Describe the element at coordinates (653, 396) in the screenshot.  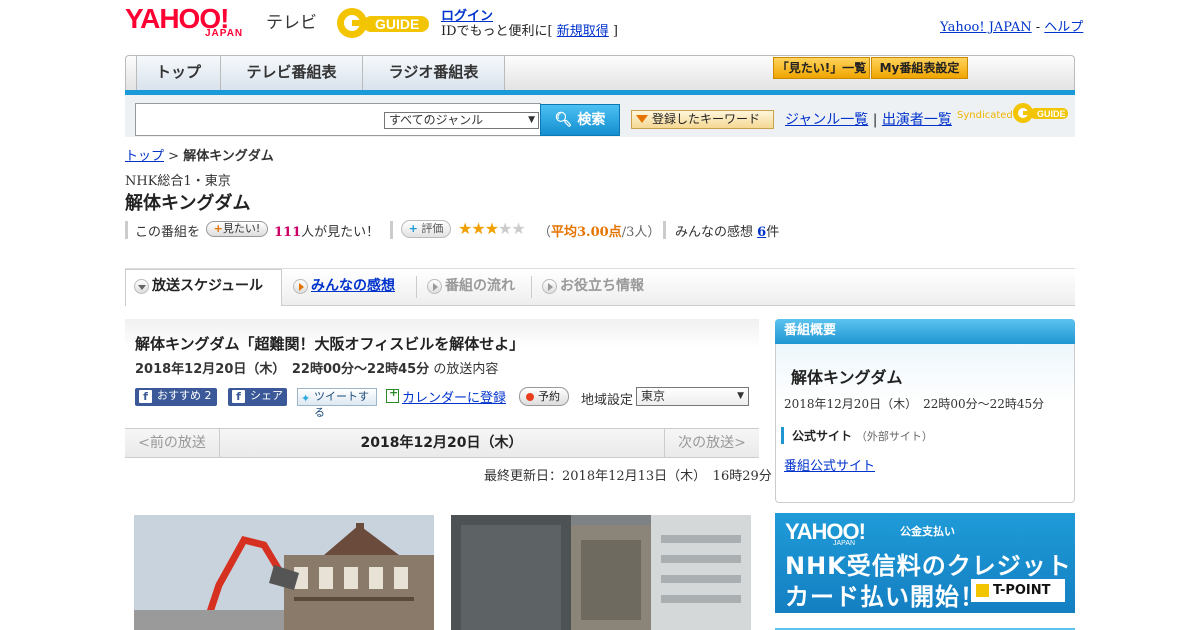
I see `region-select-value: 東京` at that location.